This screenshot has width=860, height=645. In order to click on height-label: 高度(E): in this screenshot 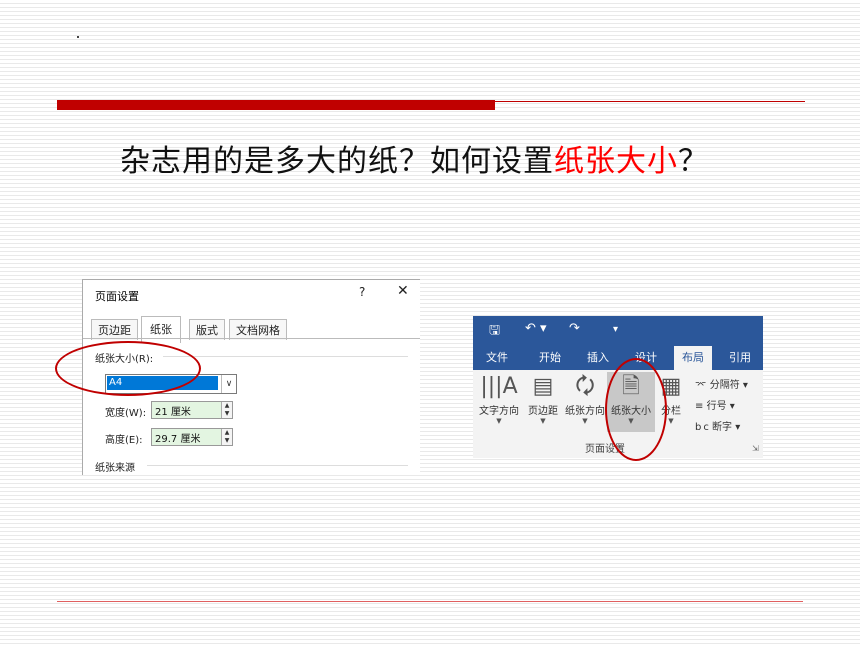, I will do `click(124, 440)`.